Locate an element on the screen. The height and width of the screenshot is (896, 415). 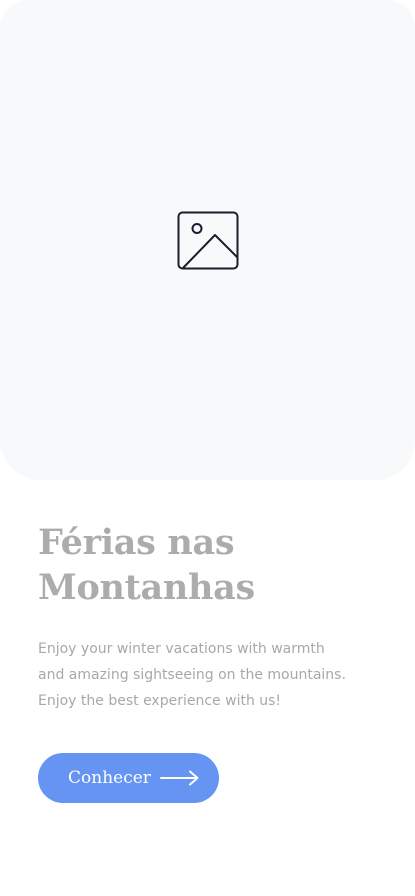
description-line: Enjoy your winter vacations with warmth is located at coordinates (181, 649).